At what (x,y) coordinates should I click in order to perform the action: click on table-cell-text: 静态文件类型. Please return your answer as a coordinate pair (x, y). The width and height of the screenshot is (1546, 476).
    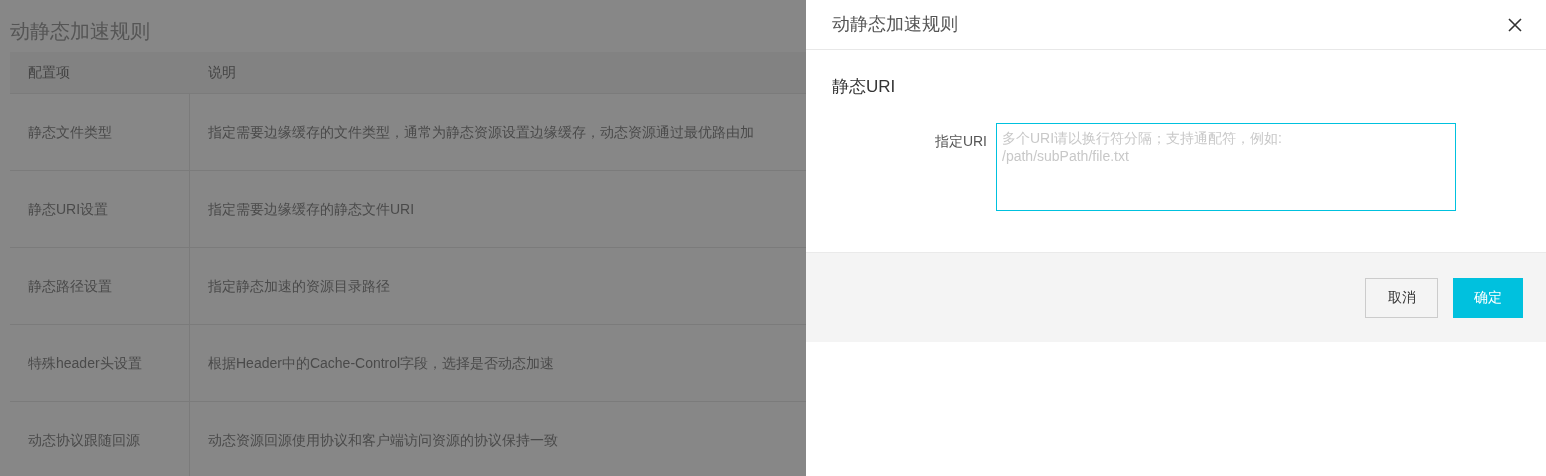
    Looking at the image, I should click on (70, 132).